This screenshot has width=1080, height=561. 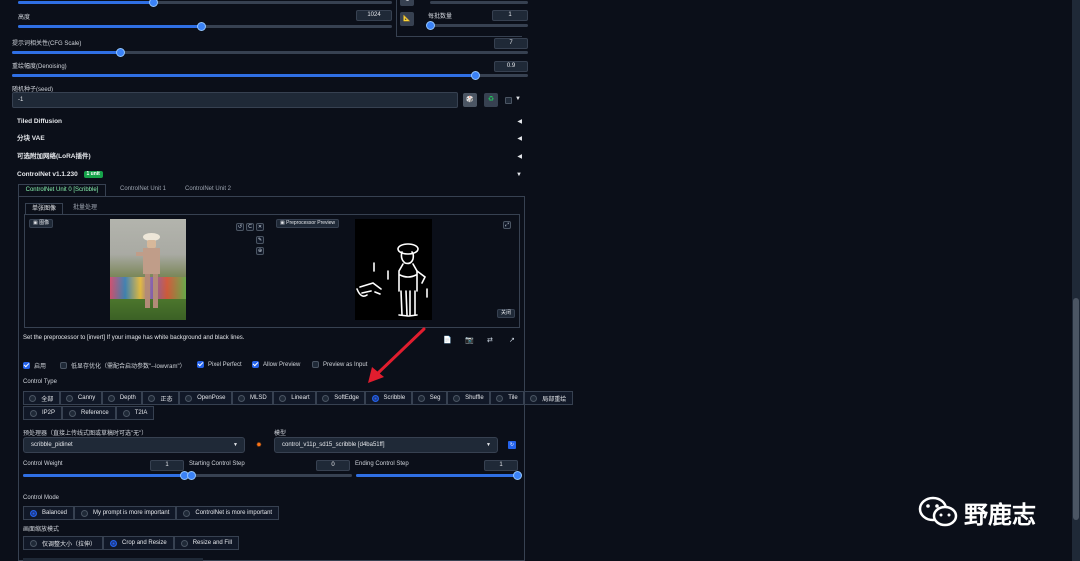 I want to click on chevron-down-icon: ▼, so click(x=235, y=445).